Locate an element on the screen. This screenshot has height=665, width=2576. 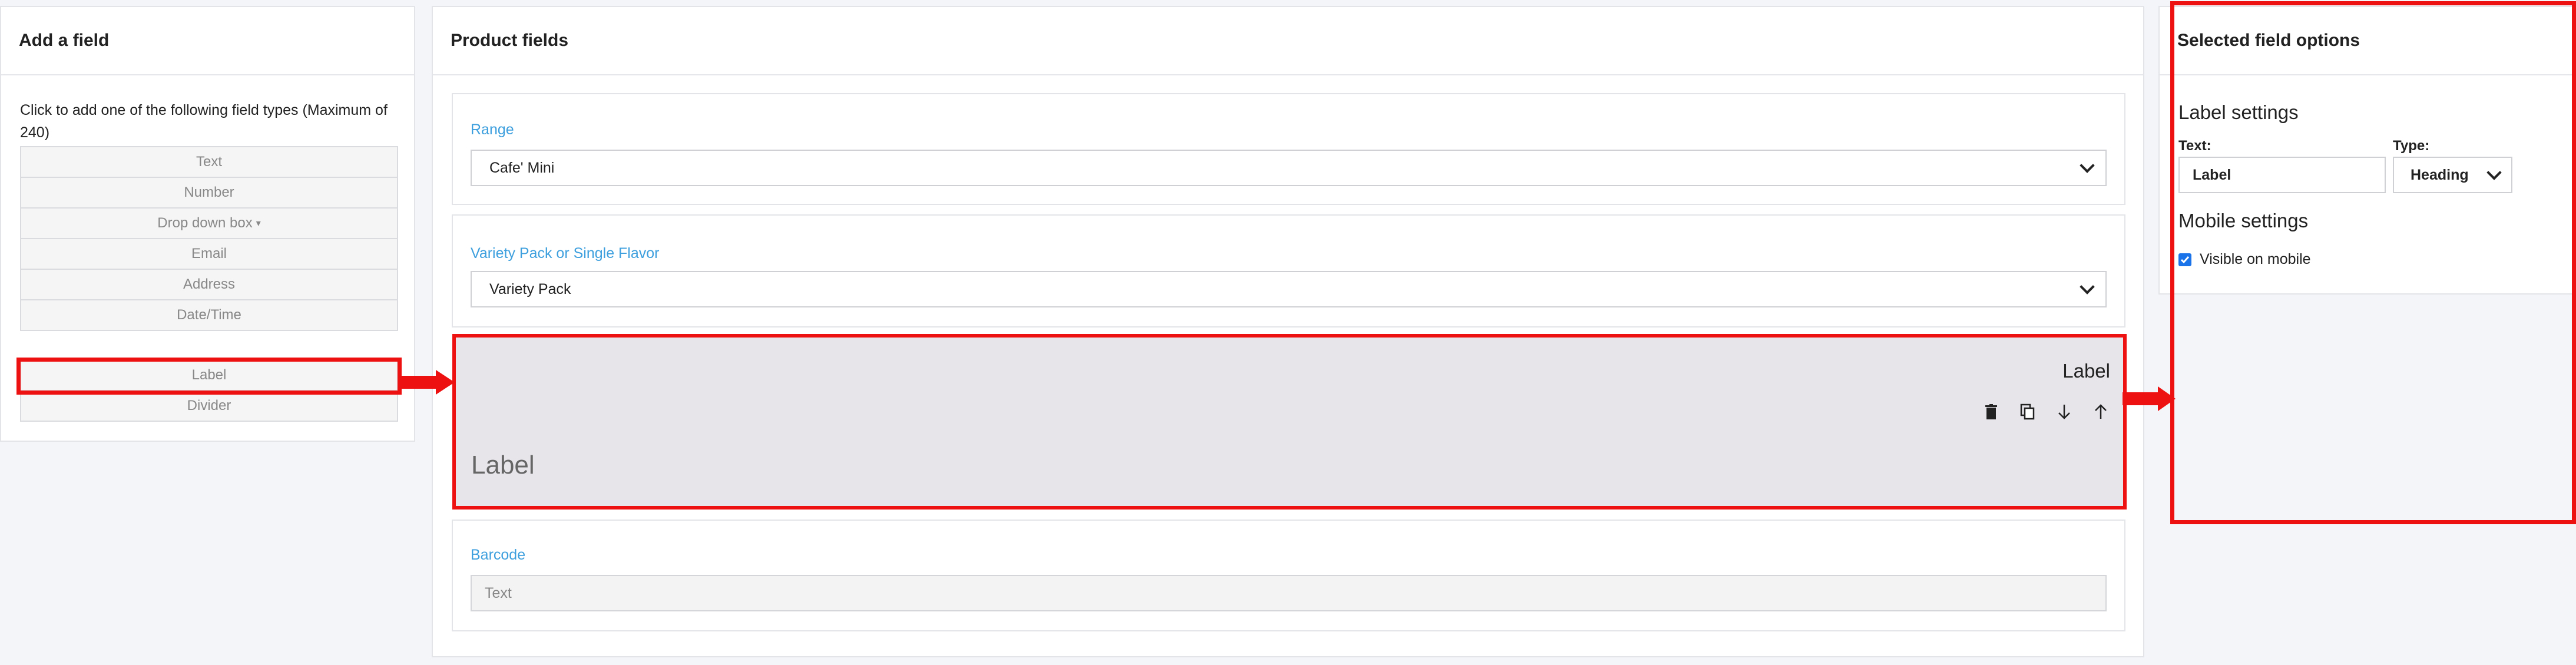
barcode-field-card: Barcode Text is located at coordinates (1288, 575).